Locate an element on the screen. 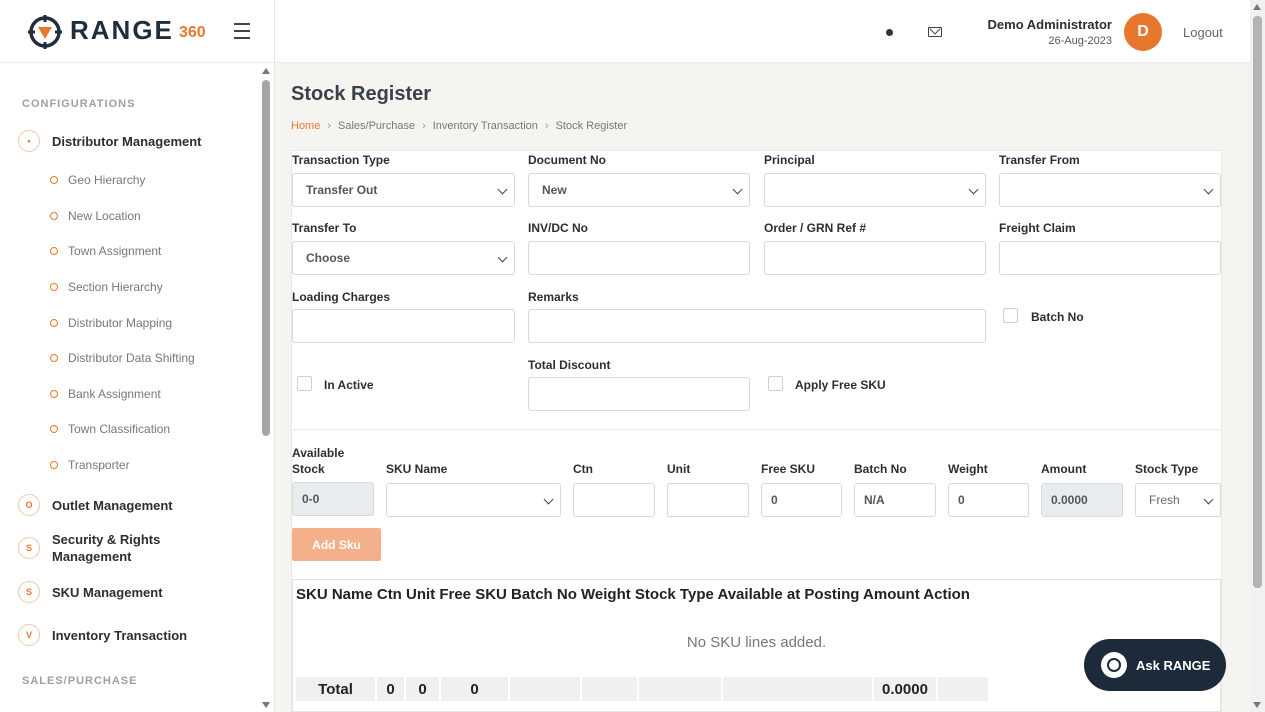  amount-label: Amount is located at coordinates (1064, 469).